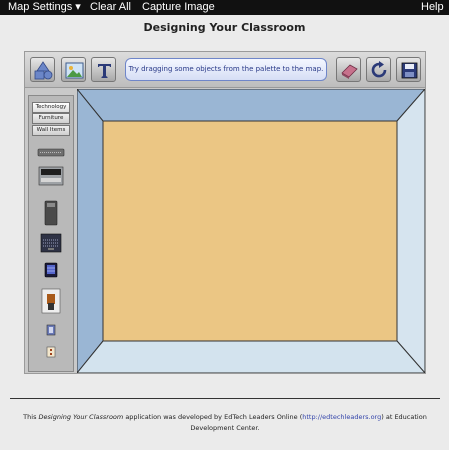 This screenshot has height=450, width=449. What do you see at coordinates (51, 330) in the screenshot?
I see `wall-outlet-icon` at bounding box center [51, 330].